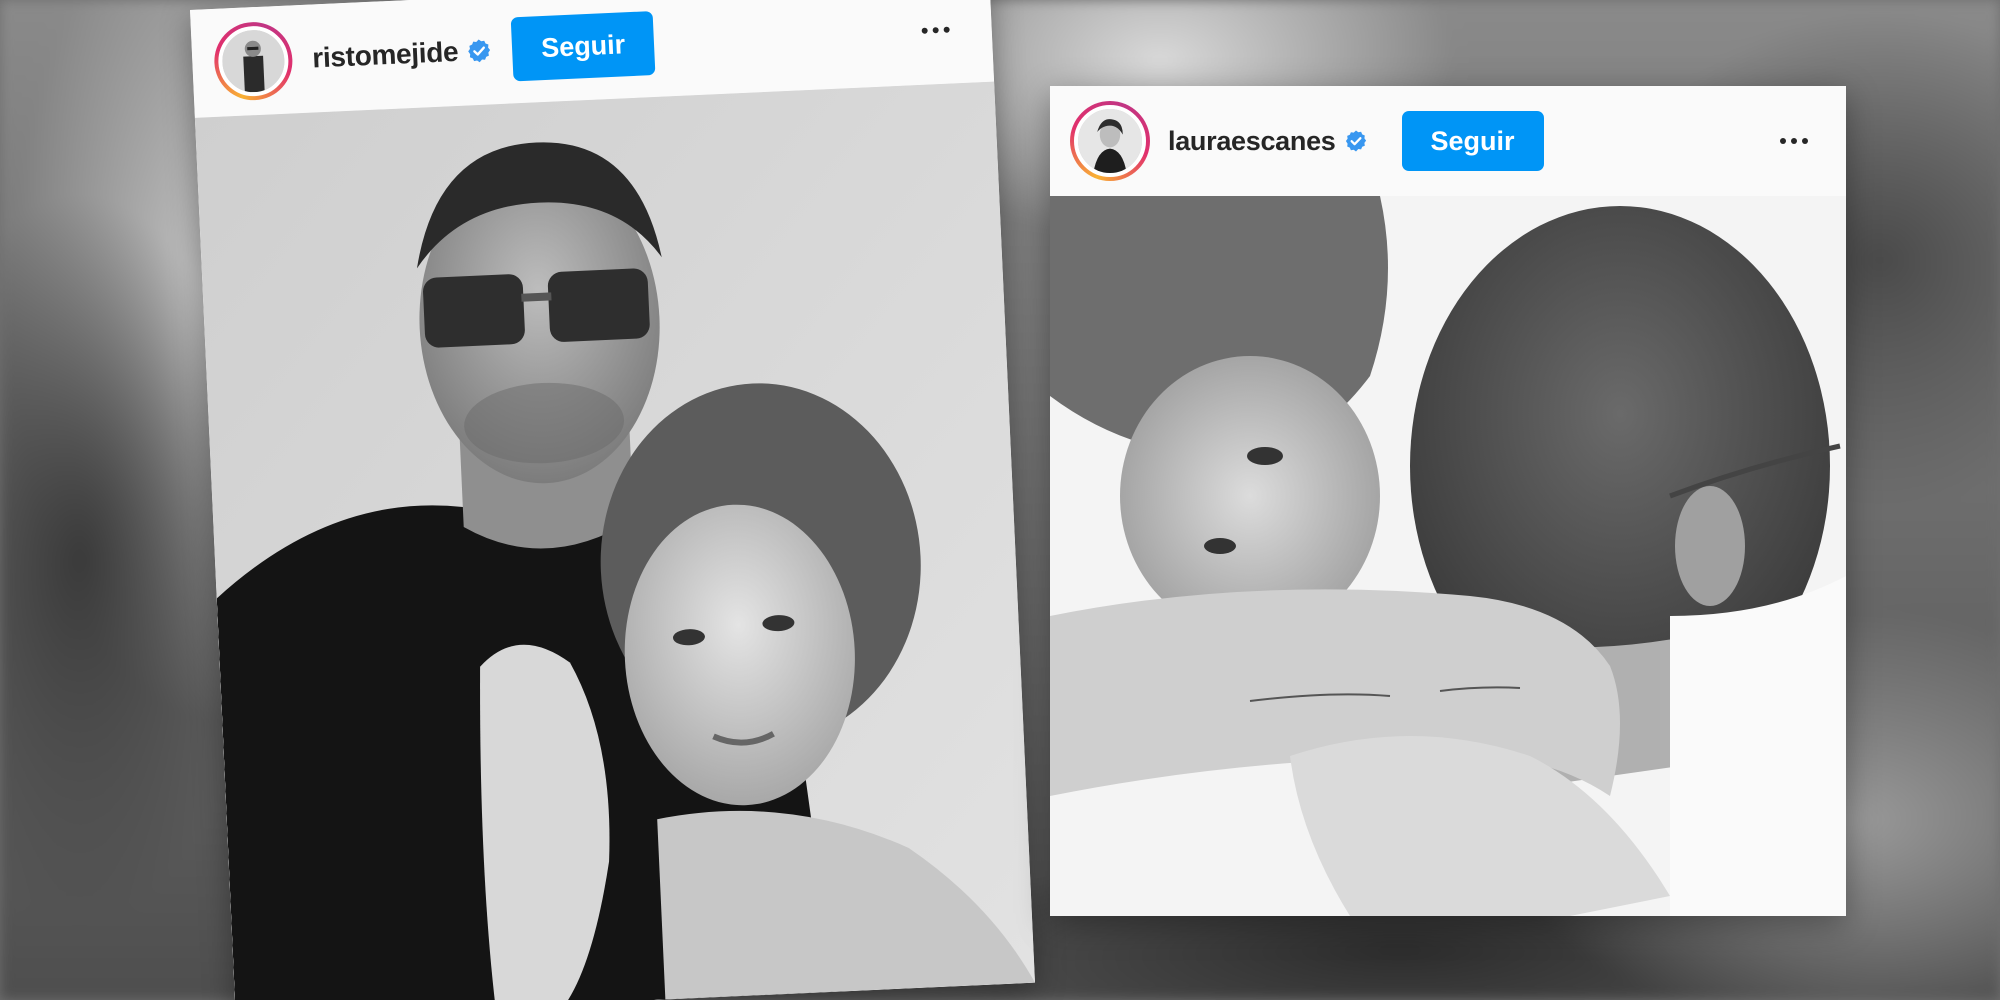 Image resolution: width=2000 pixels, height=1000 pixels. What do you see at coordinates (1252, 141) in the screenshot?
I see `username: lauraescanes` at bounding box center [1252, 141].